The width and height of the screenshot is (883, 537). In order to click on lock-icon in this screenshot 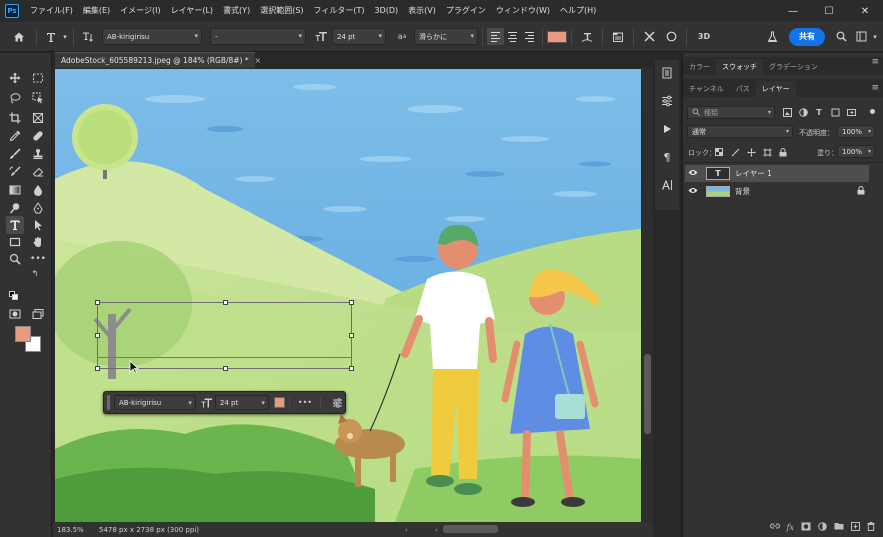, I will do `click(861, 191)`.